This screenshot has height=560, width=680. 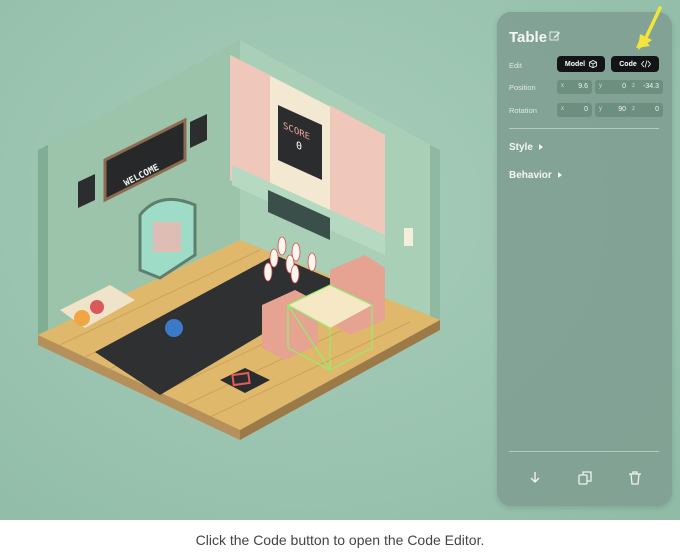 I want to click on code-button: Code, so click(x=635, y=64).